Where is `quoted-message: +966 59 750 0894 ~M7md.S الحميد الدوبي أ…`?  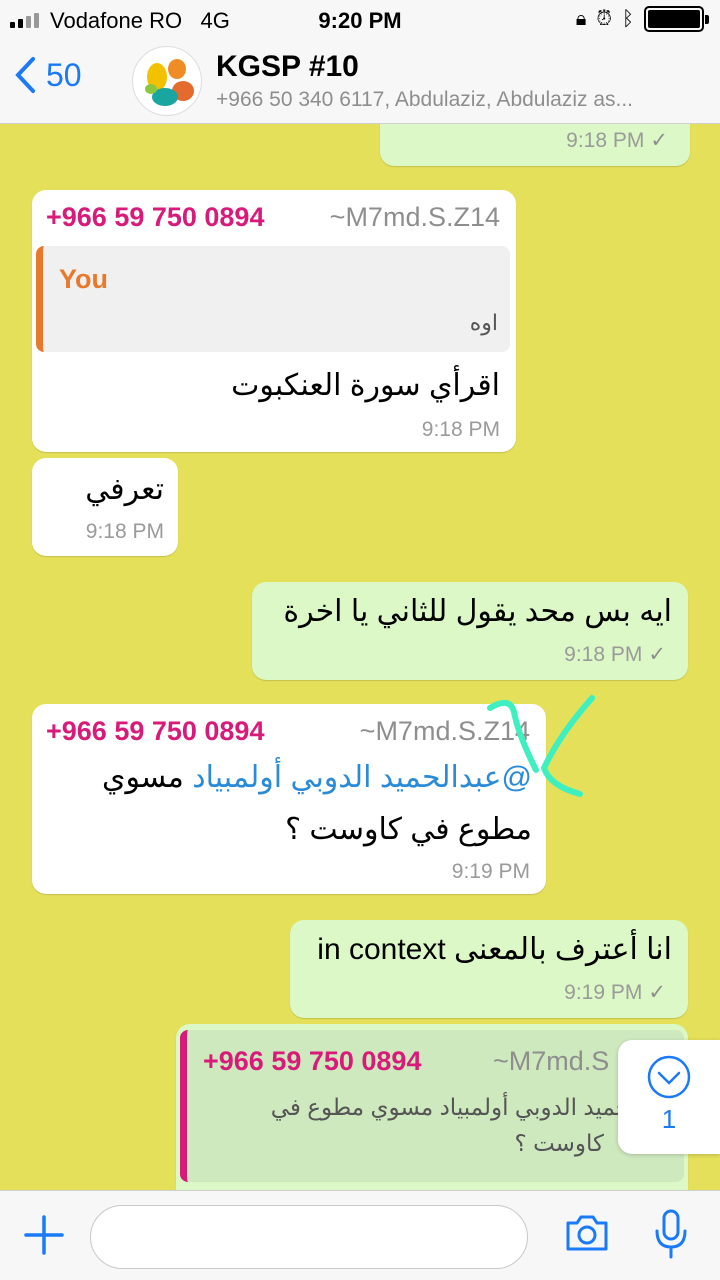 quoted-message: +966 59 750 0894 ~M7md.S الحميد الدوبي أ… is located at coordinates (432, 1106).